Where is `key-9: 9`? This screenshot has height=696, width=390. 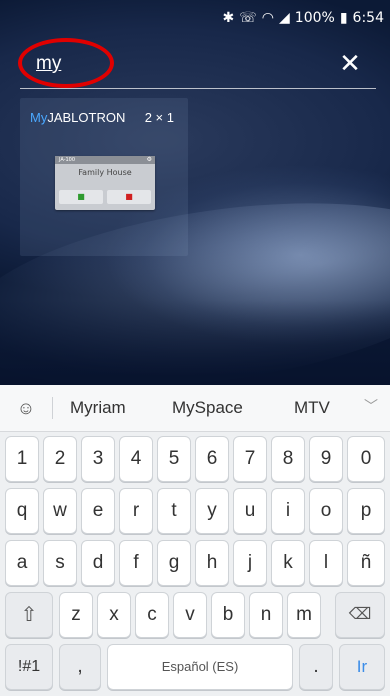 key-9: 9 is located at coordinates (326, 459).